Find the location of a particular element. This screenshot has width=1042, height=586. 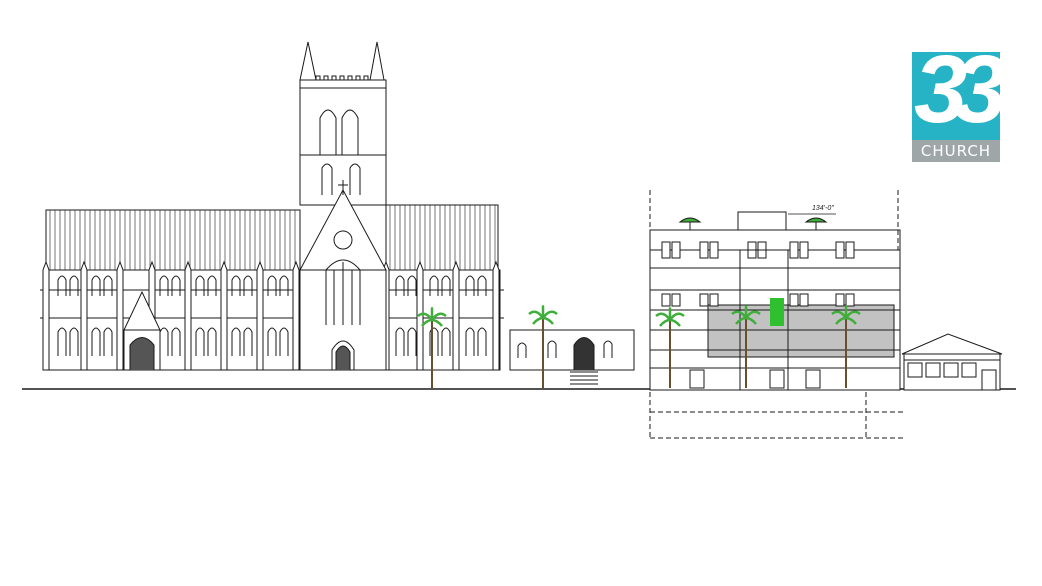

green-accent is located at coordinates (777, 312).